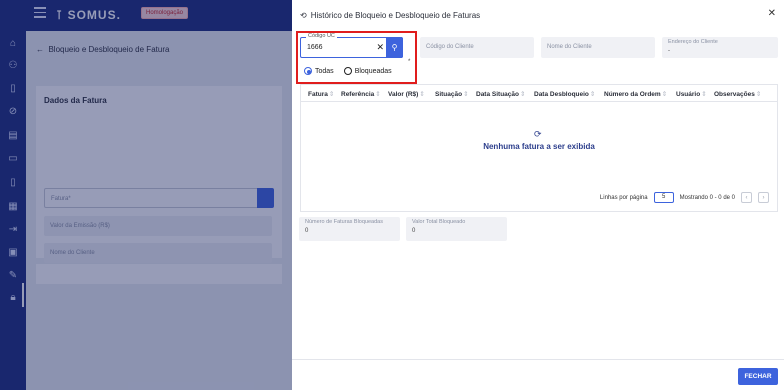 The image size is (784, 390). What do you see at coordinates (321, 36) in the screenshot?
I see `codigo-uc-label: Código UC` at bounding box center [321, 36].